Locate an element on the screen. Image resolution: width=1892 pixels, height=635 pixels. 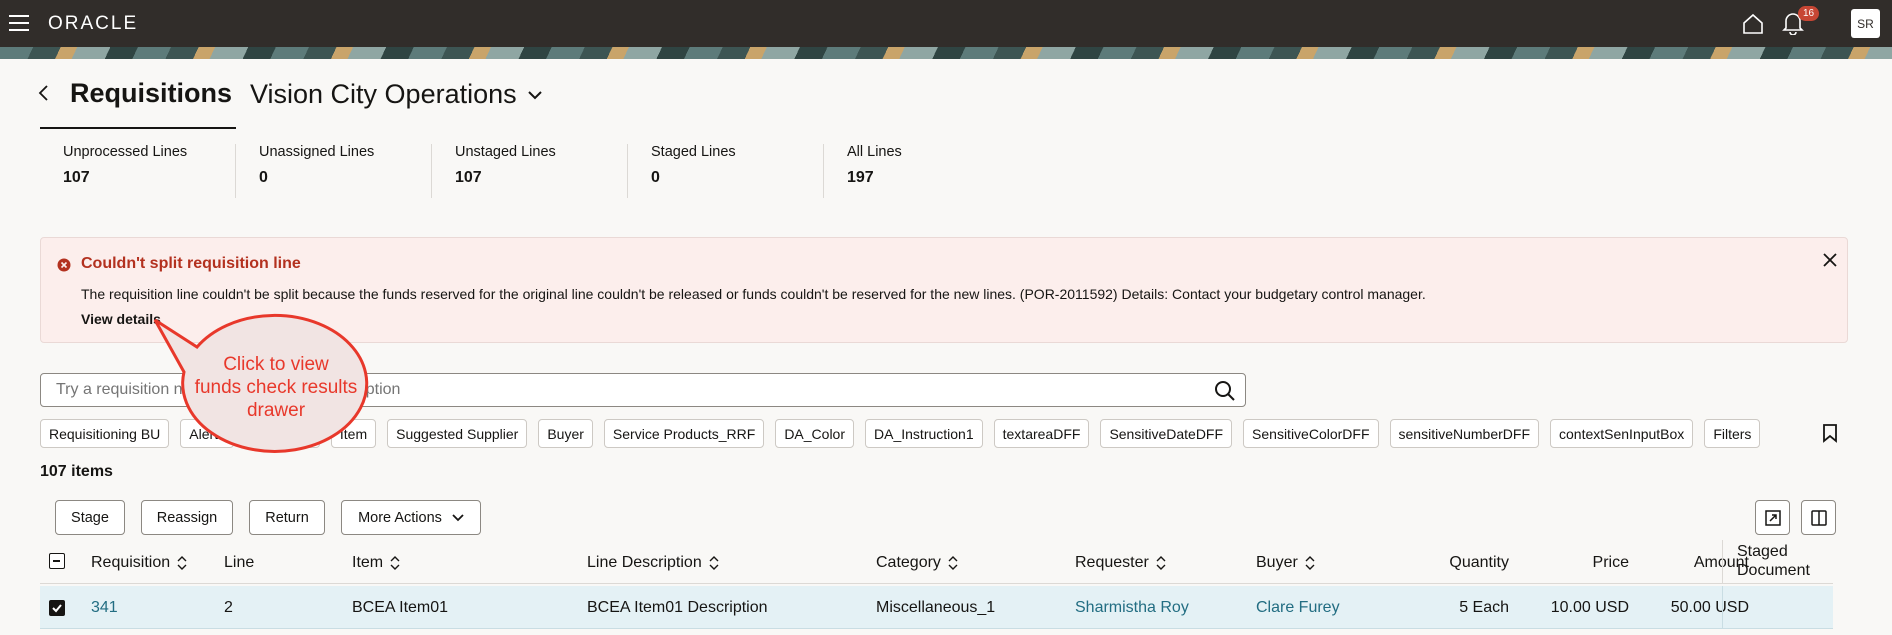
header-banner is located at coordinates (946, 53).